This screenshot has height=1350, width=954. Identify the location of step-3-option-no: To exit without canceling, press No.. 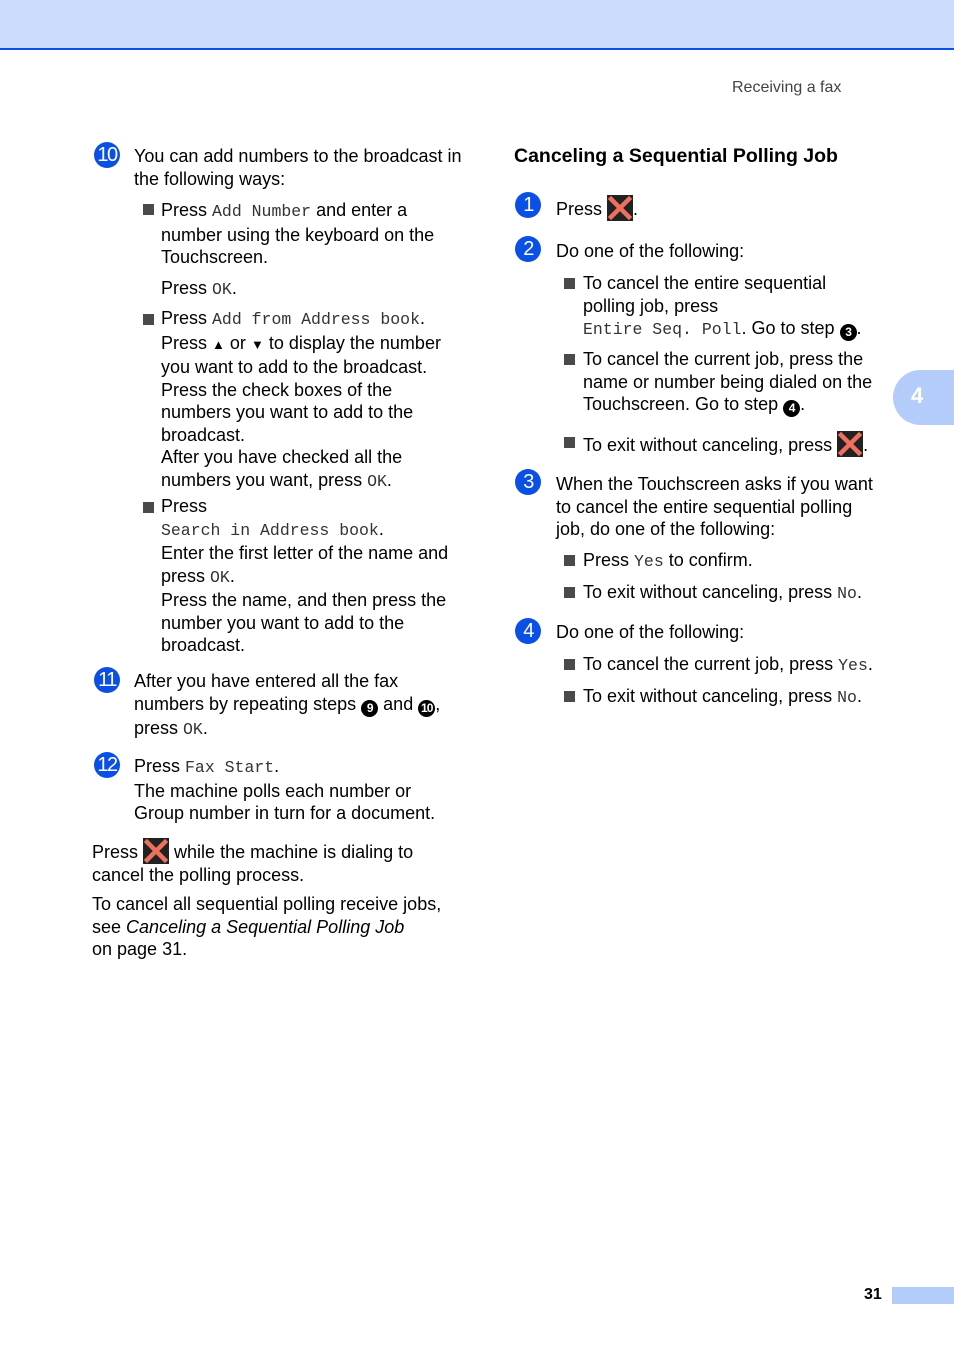
(722, 592).